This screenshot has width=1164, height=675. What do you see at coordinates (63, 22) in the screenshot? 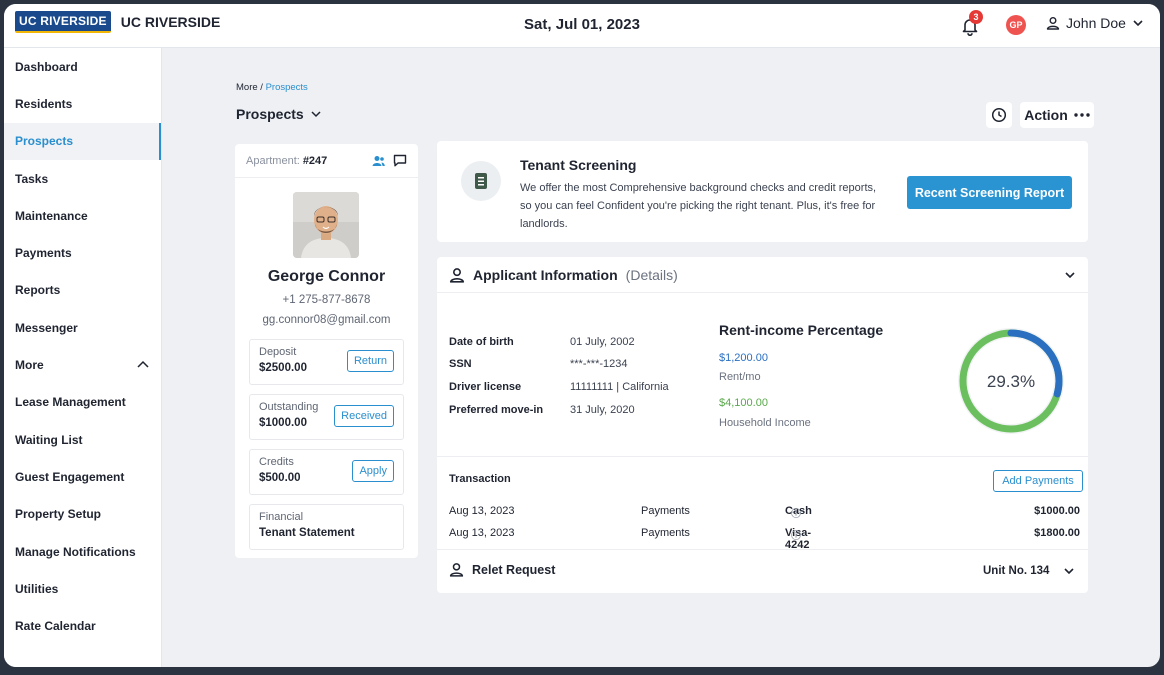
I see `logo-mark: UC RIVERSIDE` at bounding box center [63, 22].